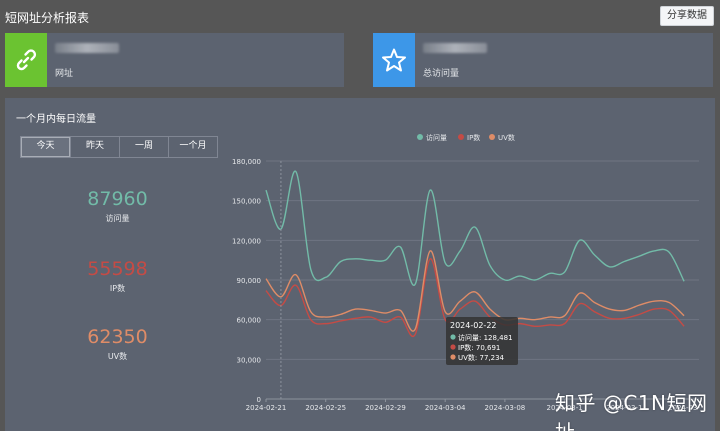  What do you see at coordinates (505, 408) in the screenshot?
I see `x-tick-label: 2024-03-08` at bounding box center [505, 408].